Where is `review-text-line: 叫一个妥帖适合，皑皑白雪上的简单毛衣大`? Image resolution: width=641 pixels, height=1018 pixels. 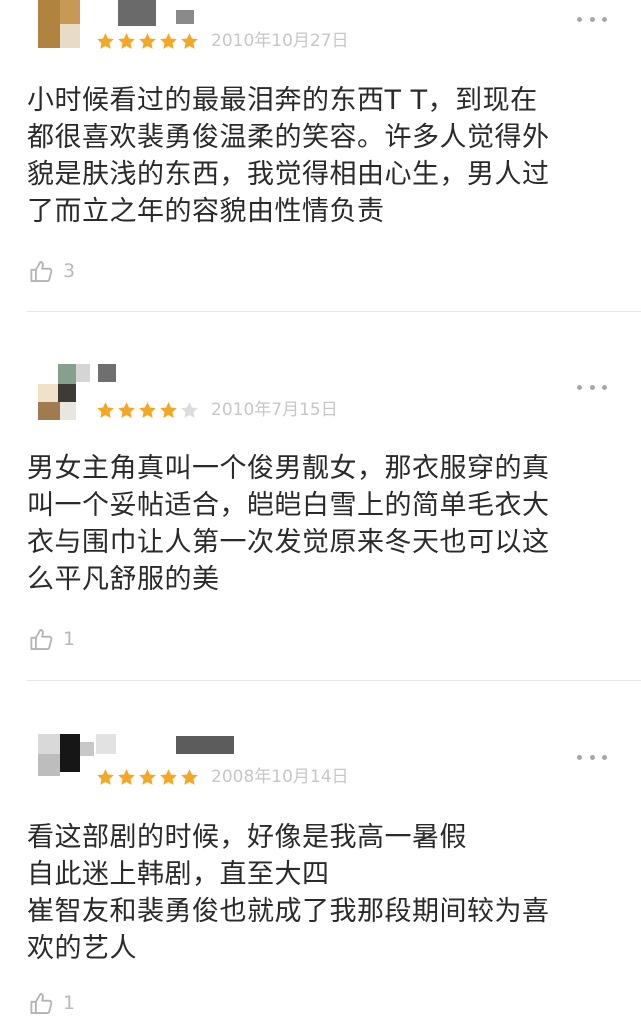 review-text-line: 叫一个妥帖适合，皑皑白雪上的简单毛衣大 is located at coordinates (288, 505).